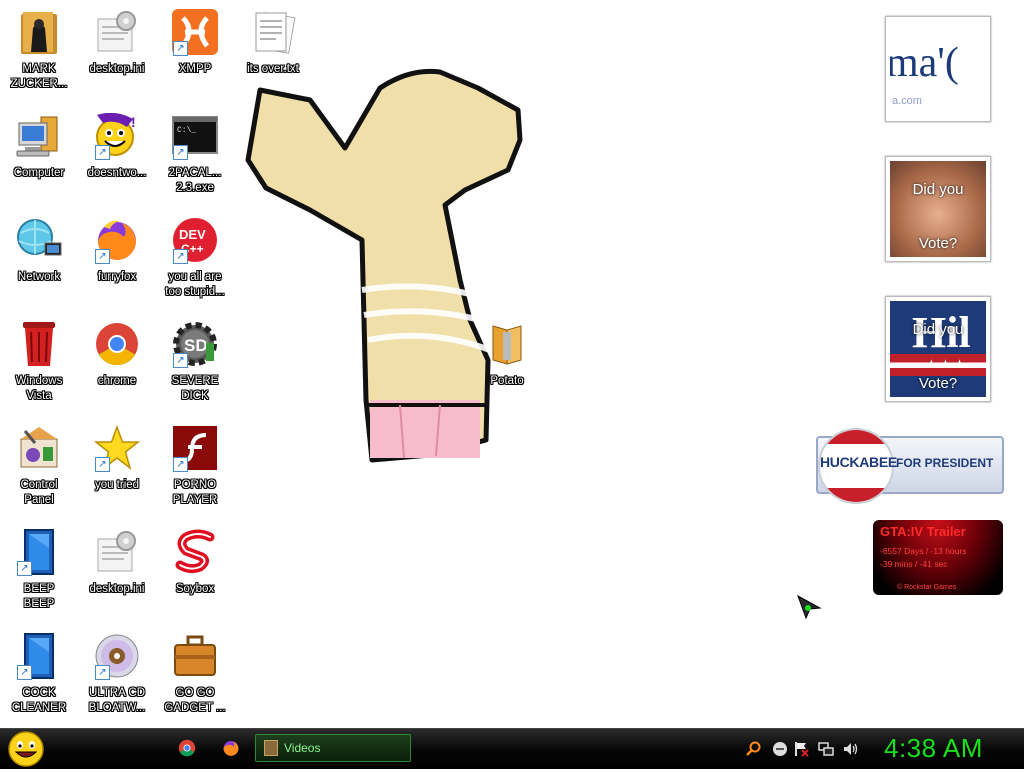  What do you see at coordinates (39, 448) in the screenshot?
I see `control-panel-icon` at bounding box center [39, 448].